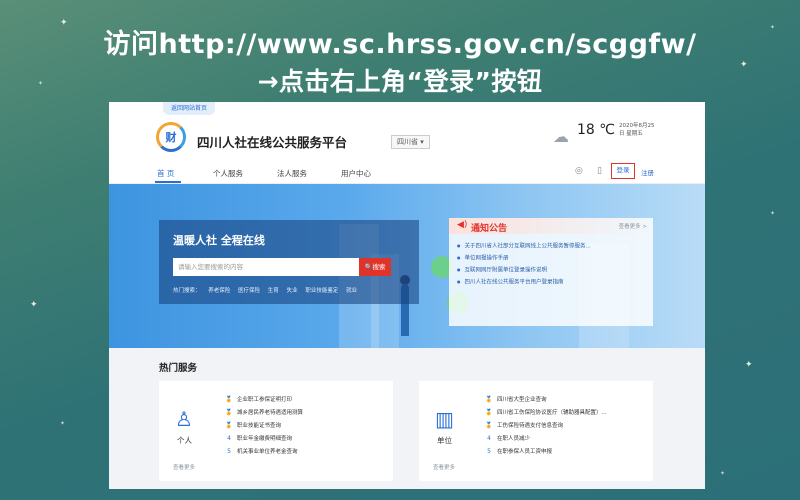 The image size is (800, 500). I want to click on notice-title: 通知公告, so click(489, 229).